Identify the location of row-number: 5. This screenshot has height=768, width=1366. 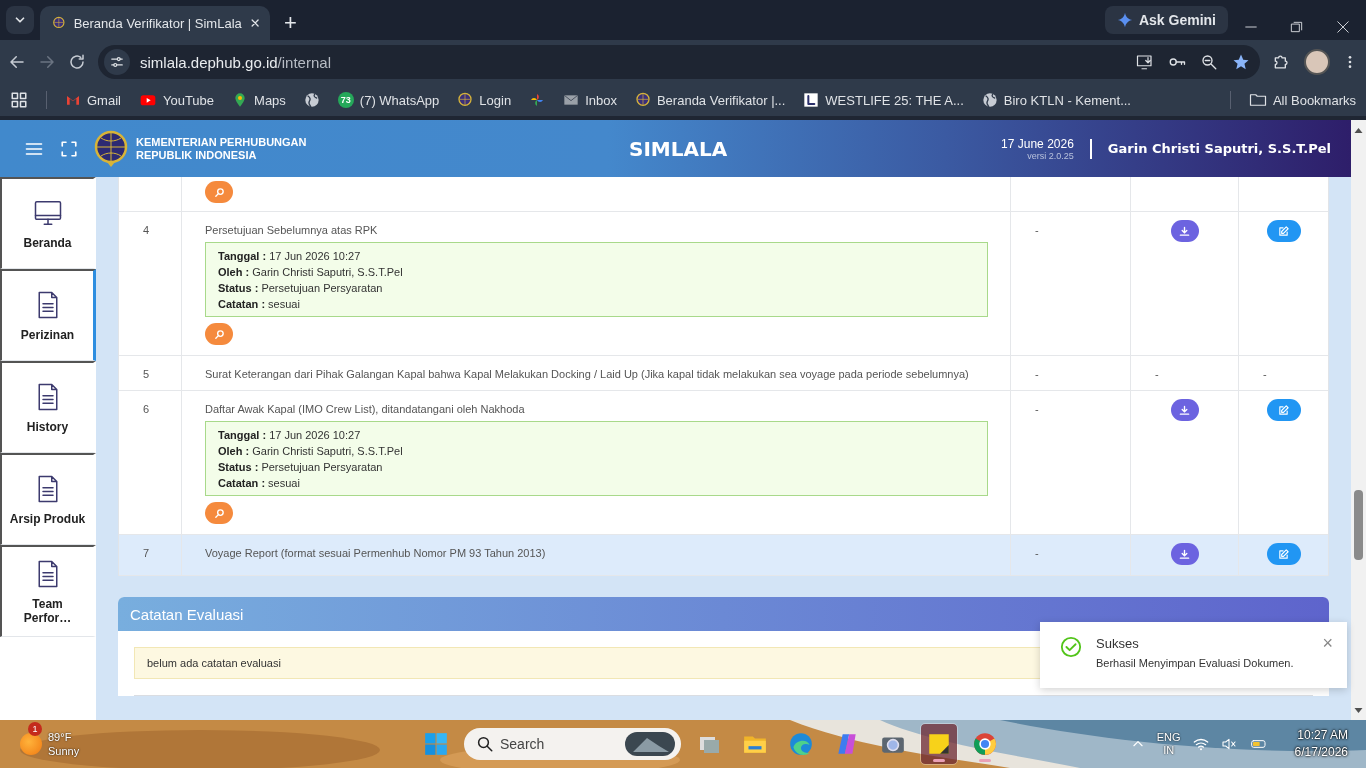
(146, 374).